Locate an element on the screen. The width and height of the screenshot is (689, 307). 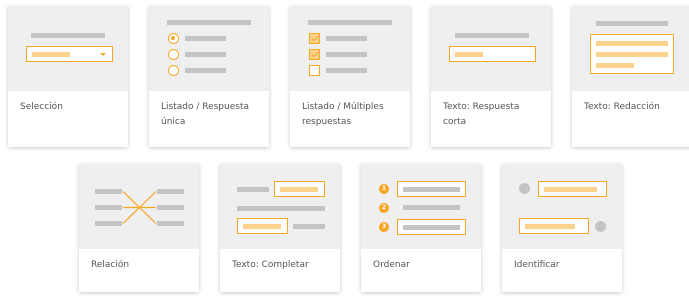
question-type-card-identificar: Identificar is located at coordinates (562, 228).